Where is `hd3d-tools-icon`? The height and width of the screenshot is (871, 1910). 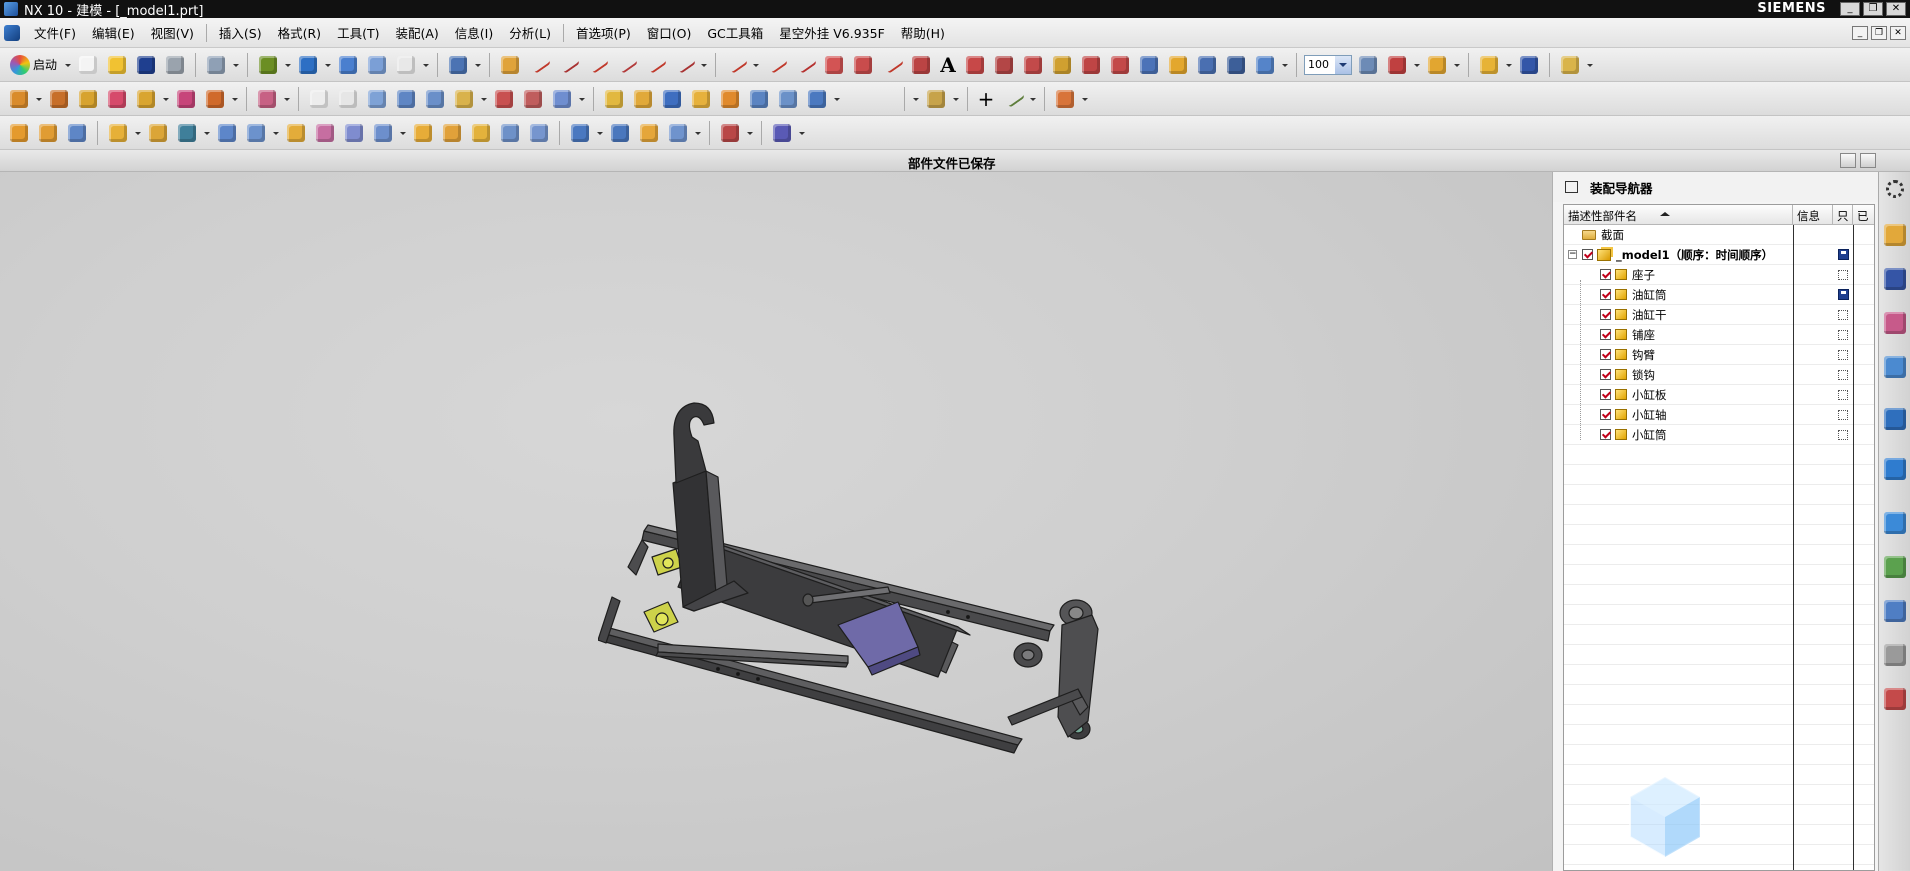 hd3d-tools-icon is located at coordinates (1895, 419).